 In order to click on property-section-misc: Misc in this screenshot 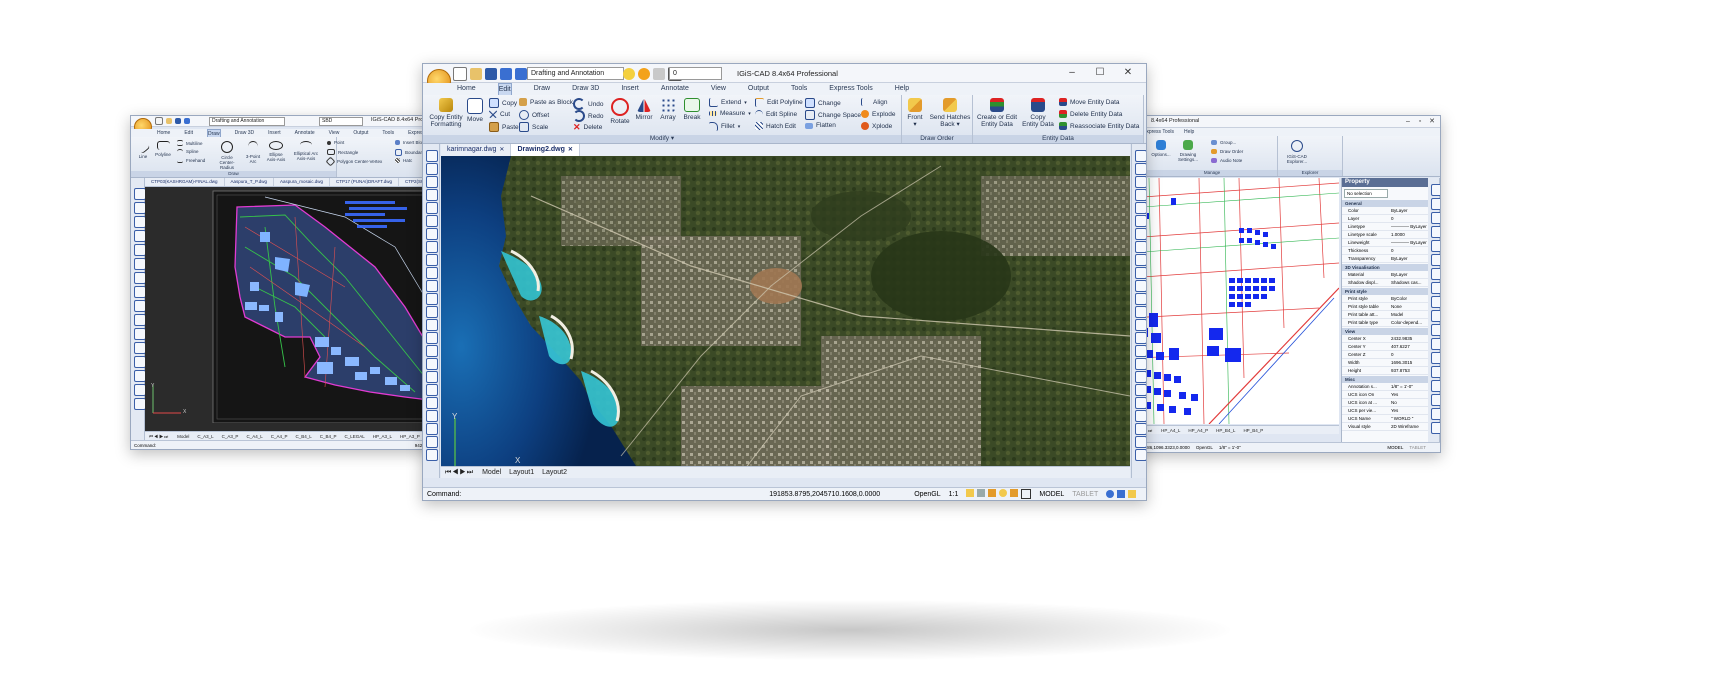, I will do `click(1385, 379)`.